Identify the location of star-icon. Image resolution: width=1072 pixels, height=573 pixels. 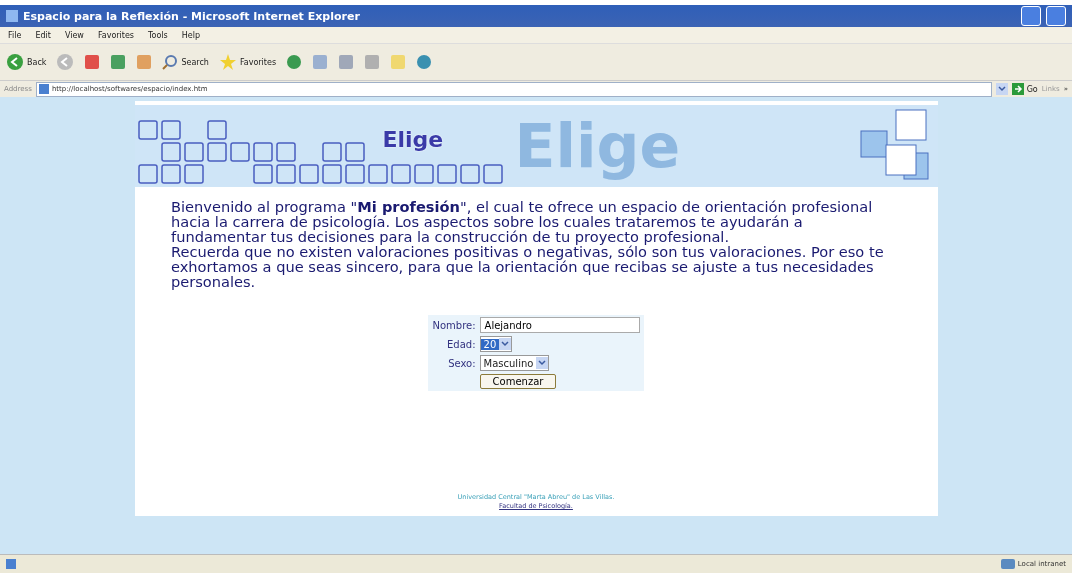
(227, 62).